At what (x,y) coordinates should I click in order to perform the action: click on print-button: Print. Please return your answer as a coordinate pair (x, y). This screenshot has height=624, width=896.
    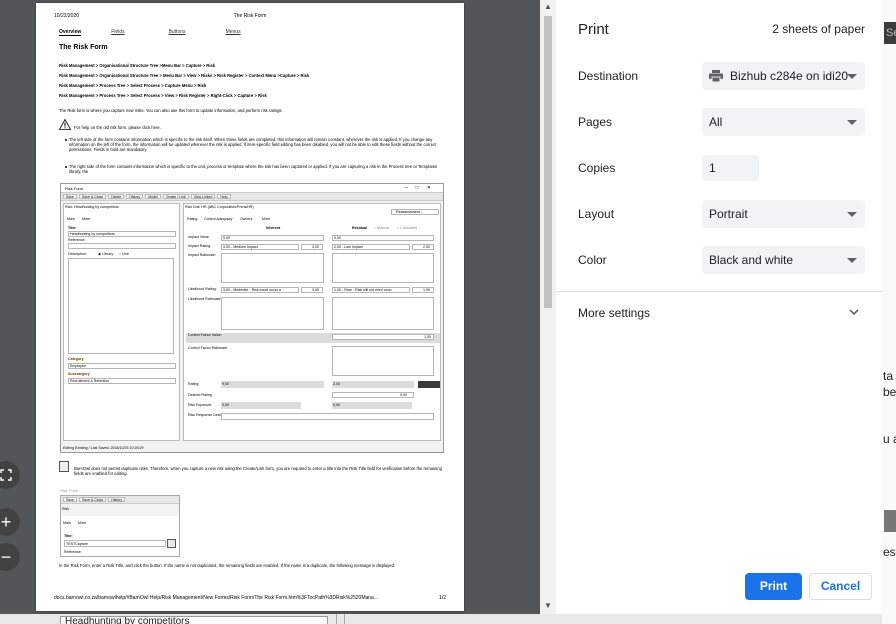
    Looking at the image, I should click on (773, 586).